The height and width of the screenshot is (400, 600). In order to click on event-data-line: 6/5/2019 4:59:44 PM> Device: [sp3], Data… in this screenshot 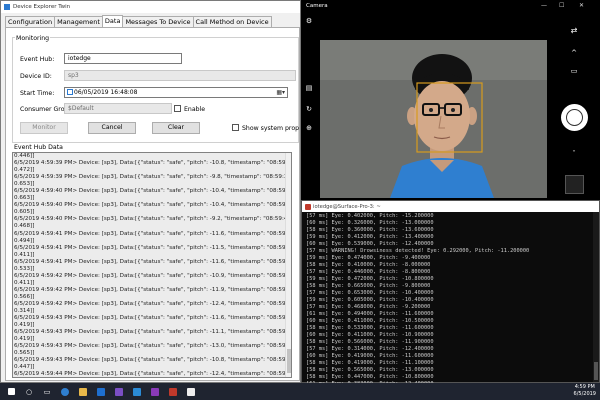, I will do `click(153, 374)`.